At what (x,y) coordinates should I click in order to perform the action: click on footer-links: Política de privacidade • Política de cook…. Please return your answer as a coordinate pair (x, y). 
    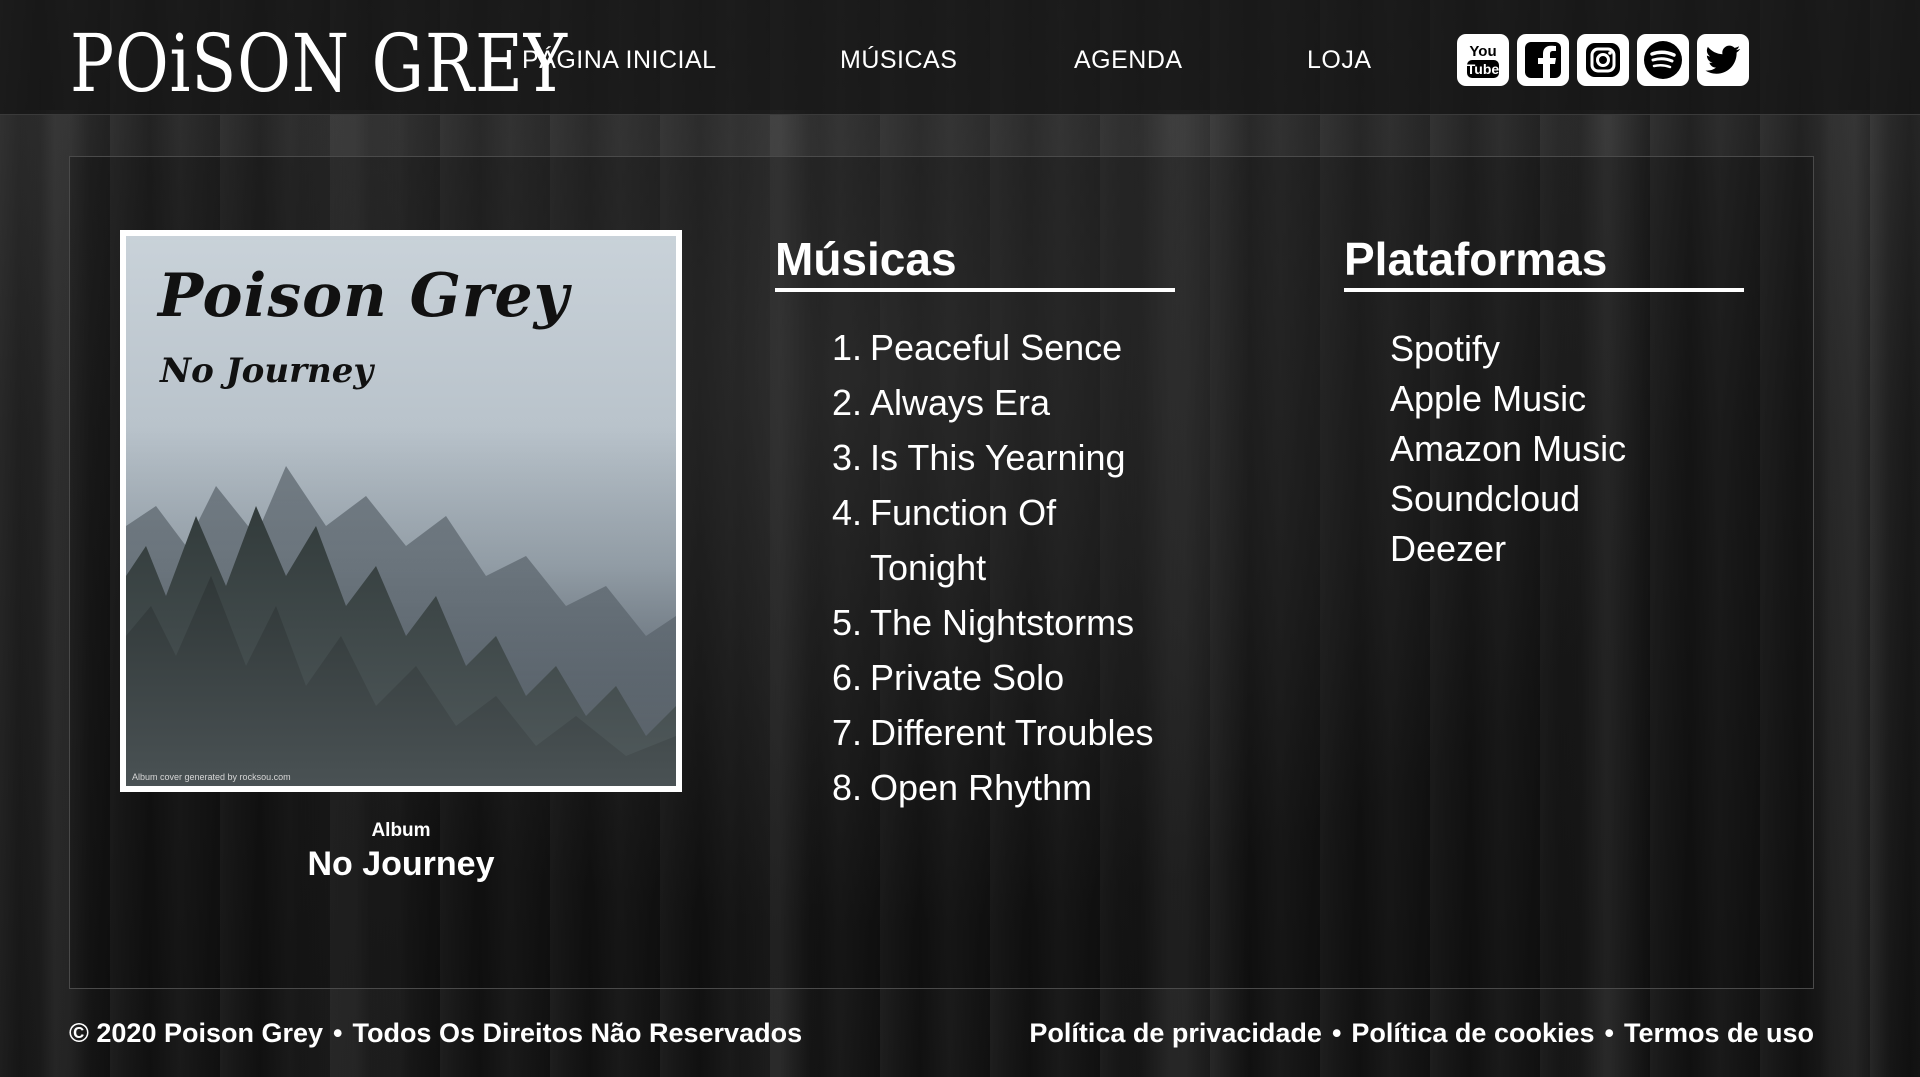
    Looking at the image, I should click on (1421, 1033).